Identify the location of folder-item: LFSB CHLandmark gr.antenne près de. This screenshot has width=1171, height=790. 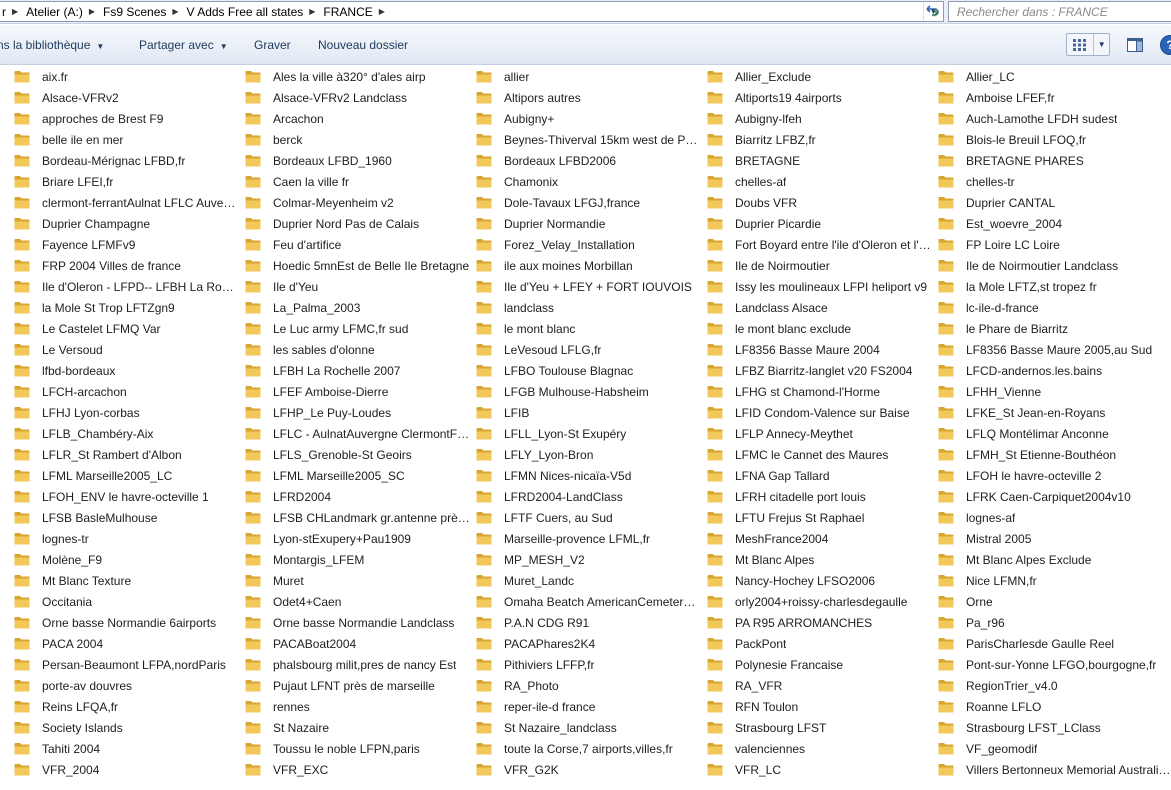
(357, 517).